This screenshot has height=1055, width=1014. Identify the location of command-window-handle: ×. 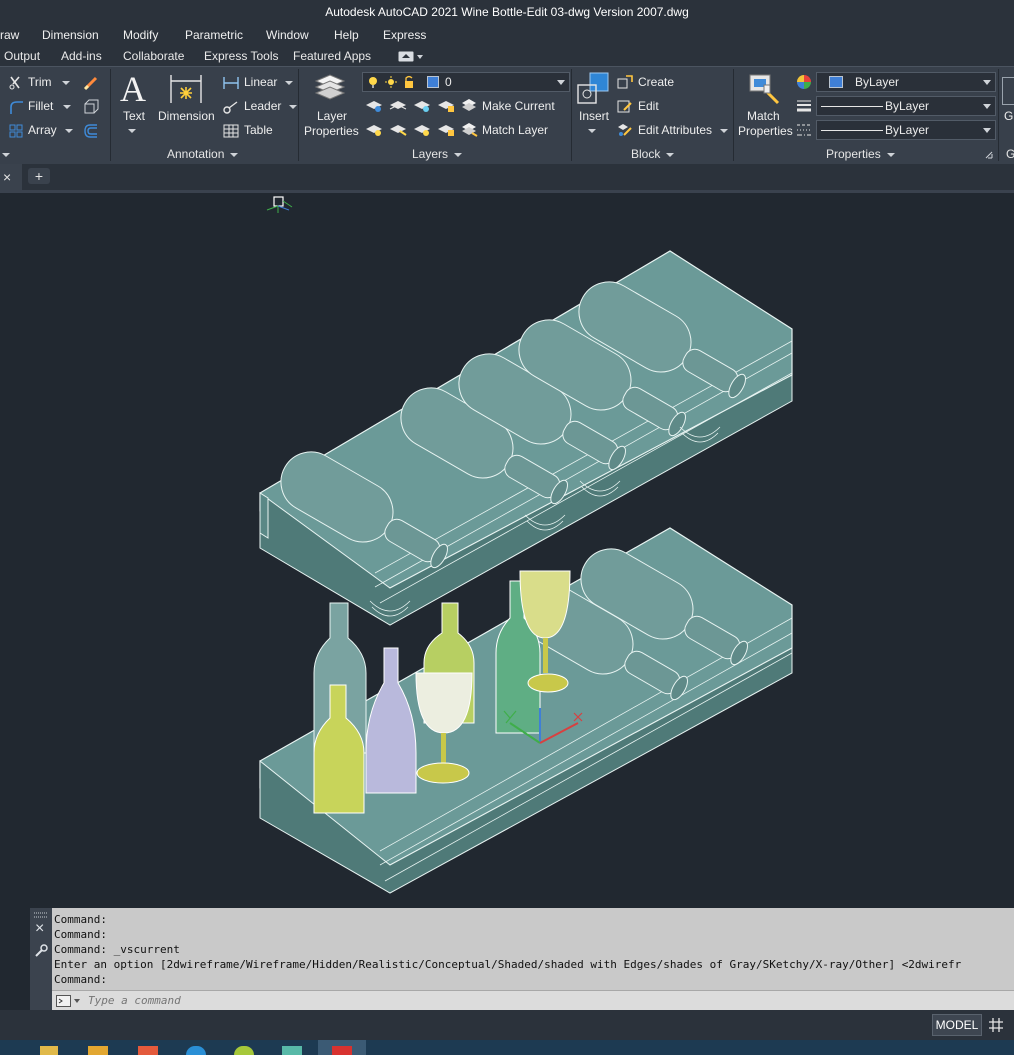
(41, 959).